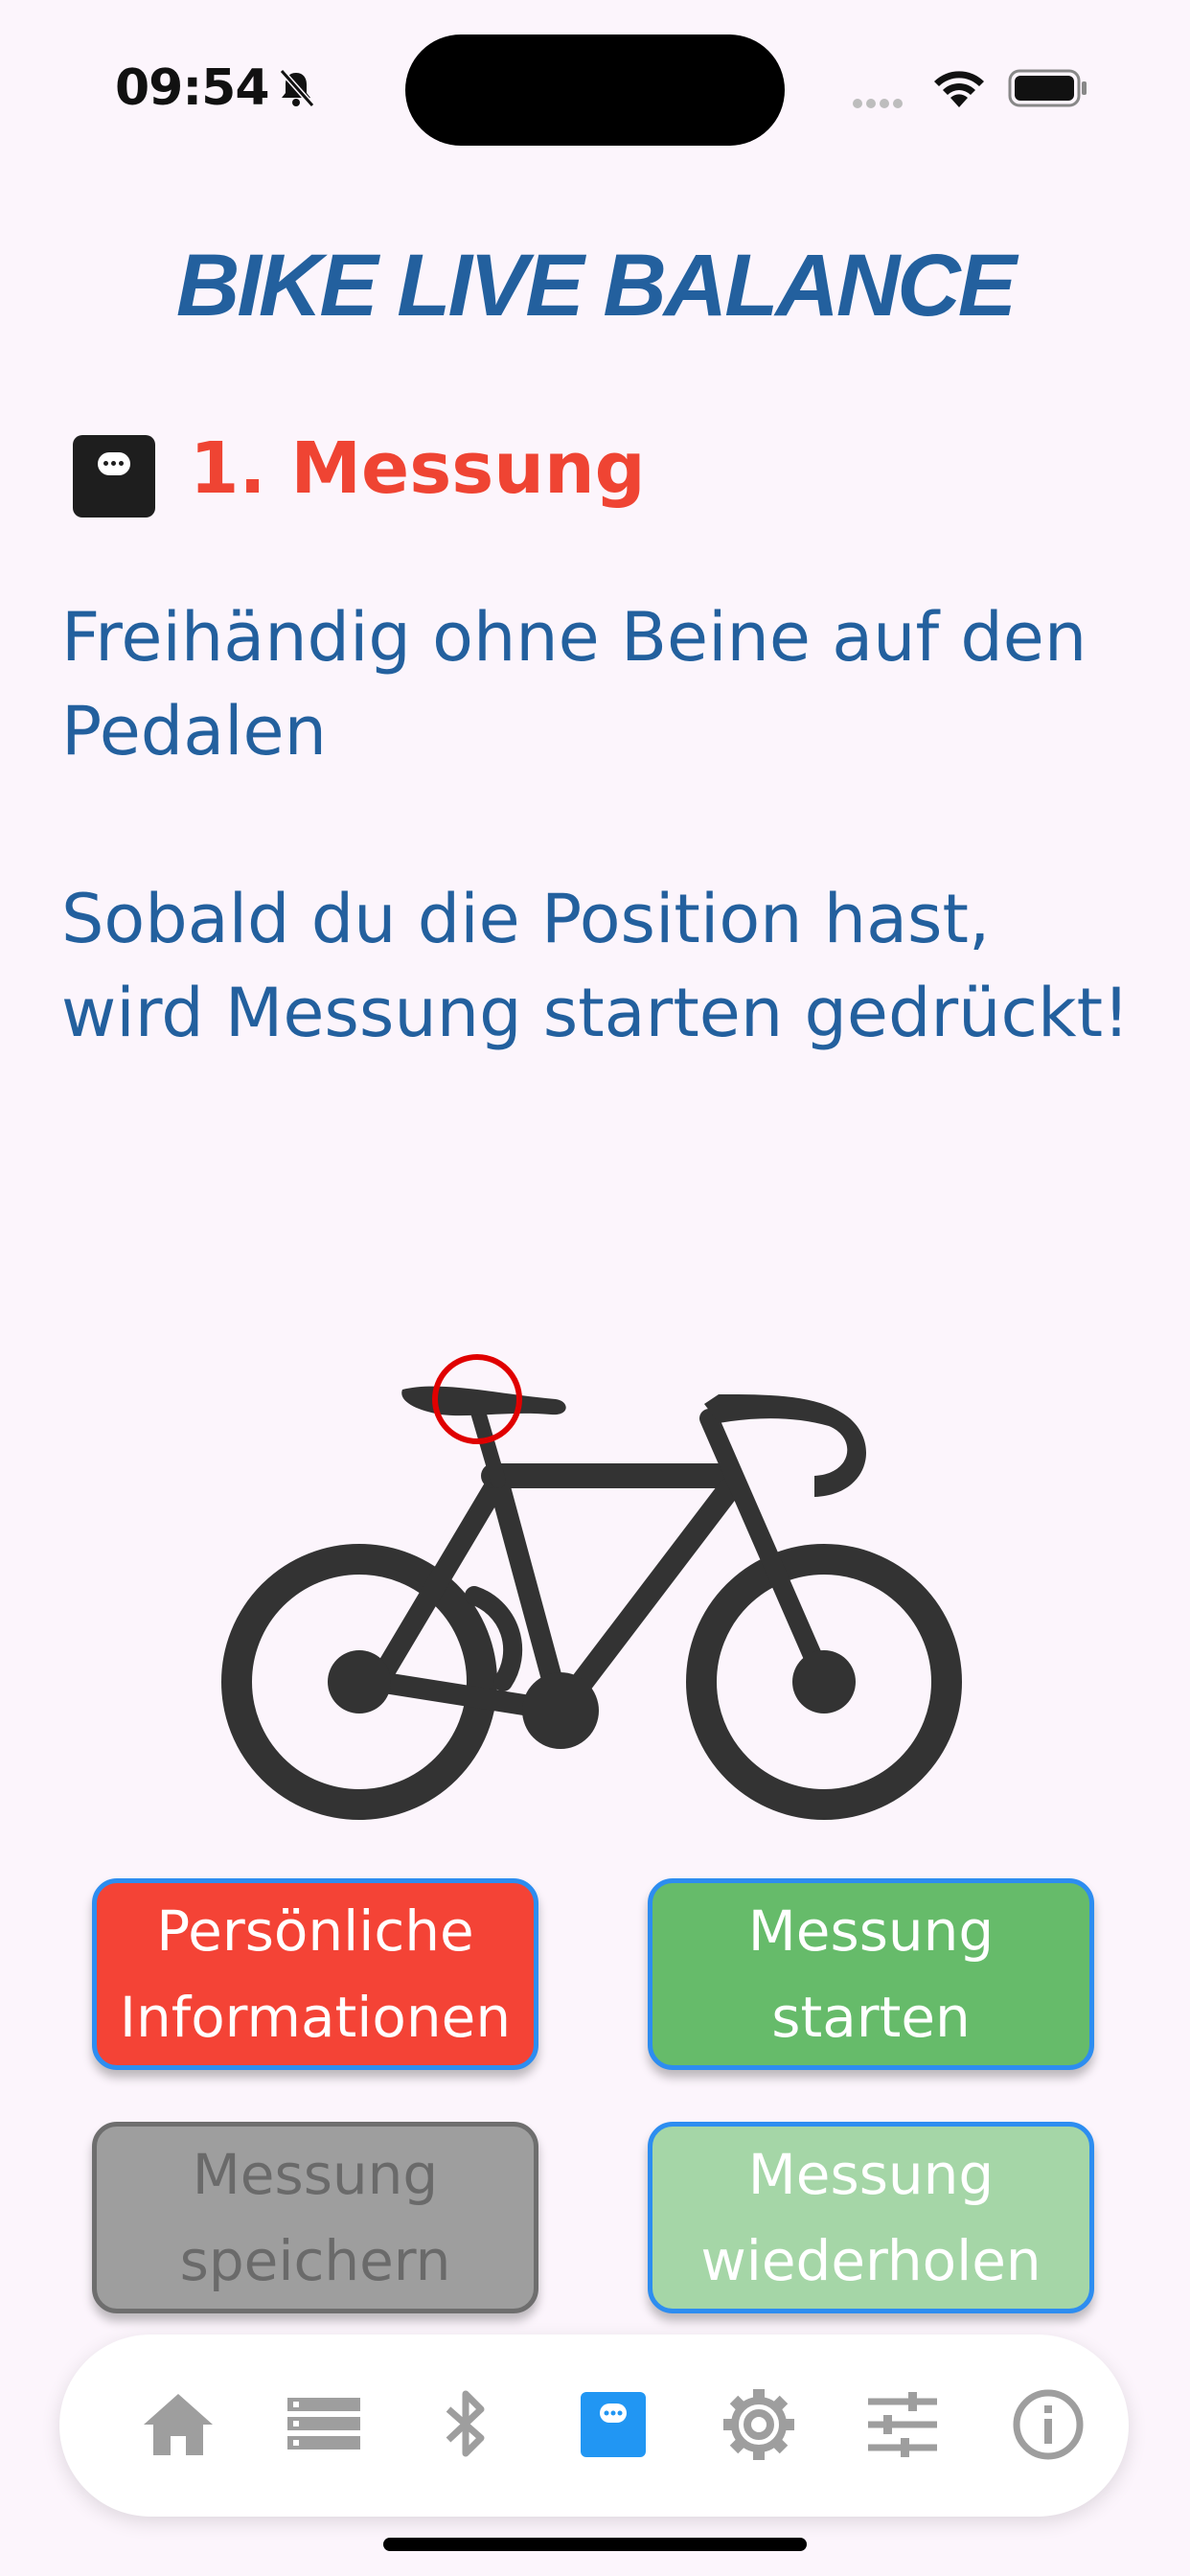 This screenshot has width=1190, height=2576. Describe the element at coordinates (193, 88) in the screenshot. I see `status-time: 09:54` at that location.